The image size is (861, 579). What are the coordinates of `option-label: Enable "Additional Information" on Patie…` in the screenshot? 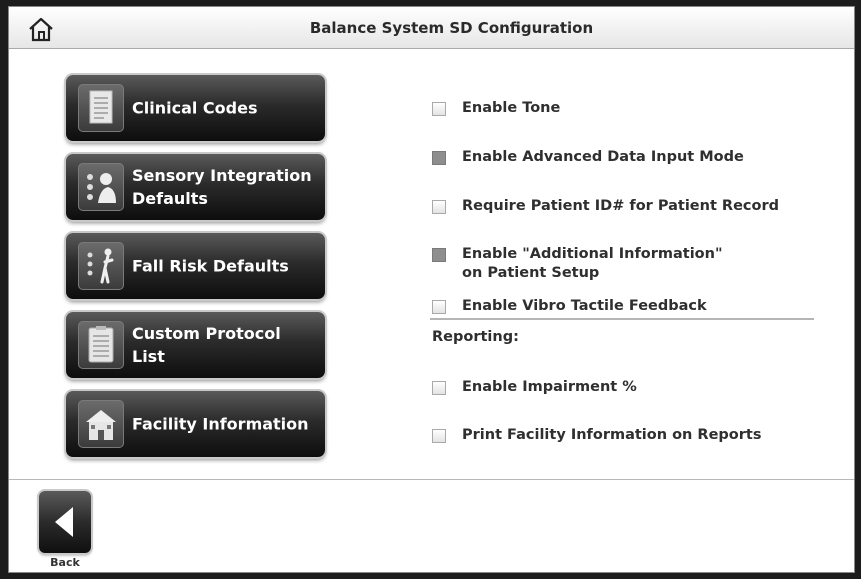 It's located at (592, 263).